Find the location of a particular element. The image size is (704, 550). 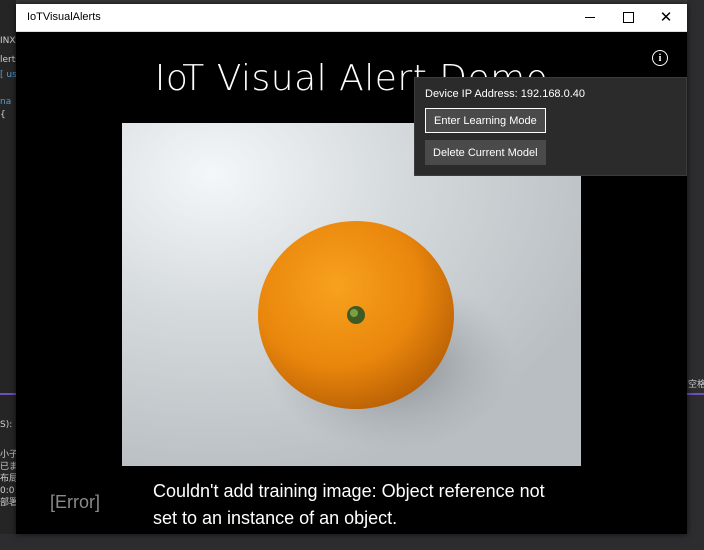

maximize-button is located at coordinates (628, 17).